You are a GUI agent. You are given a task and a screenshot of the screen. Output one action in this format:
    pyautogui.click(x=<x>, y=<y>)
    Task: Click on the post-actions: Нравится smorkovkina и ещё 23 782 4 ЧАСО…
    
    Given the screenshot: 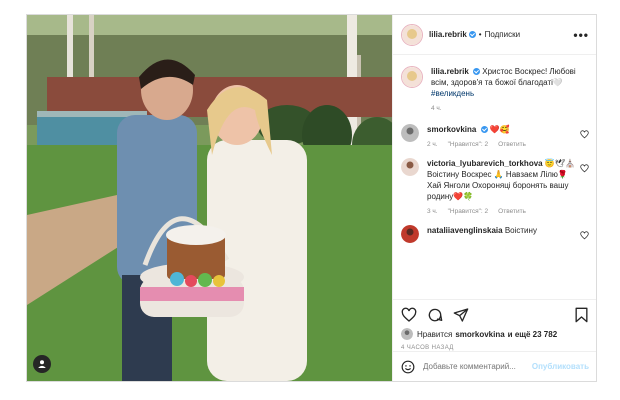 What is the action you would take?
    pyautogui.click(x=494, y=325)
    